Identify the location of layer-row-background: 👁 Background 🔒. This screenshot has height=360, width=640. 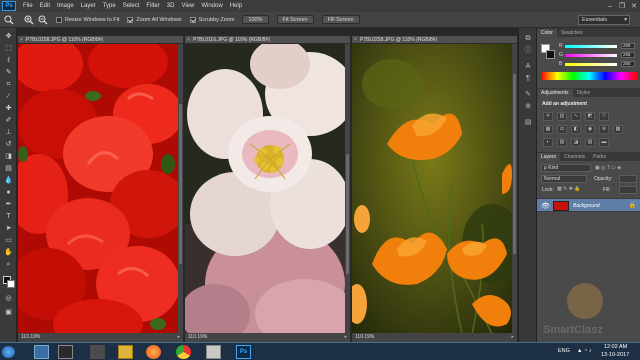
(588, 205).